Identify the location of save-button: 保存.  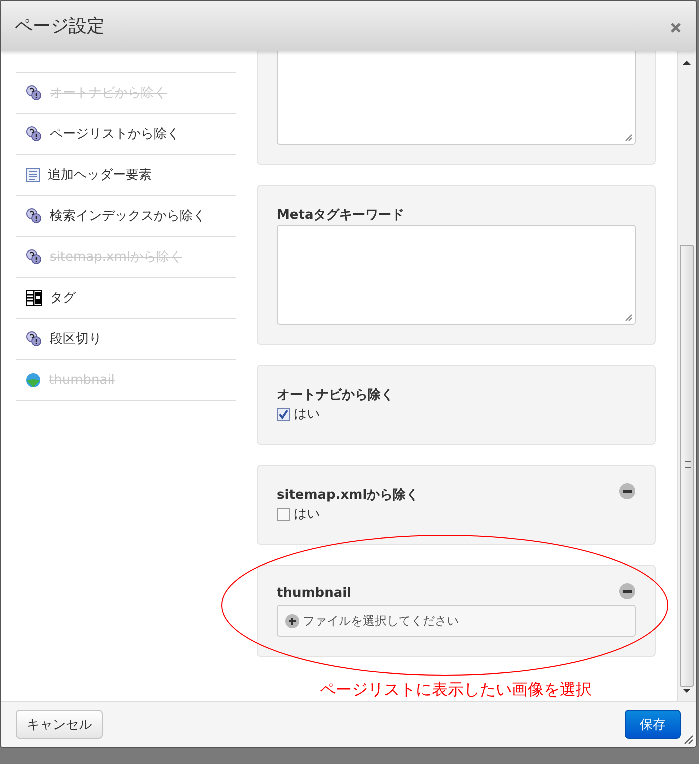
(653, 724).